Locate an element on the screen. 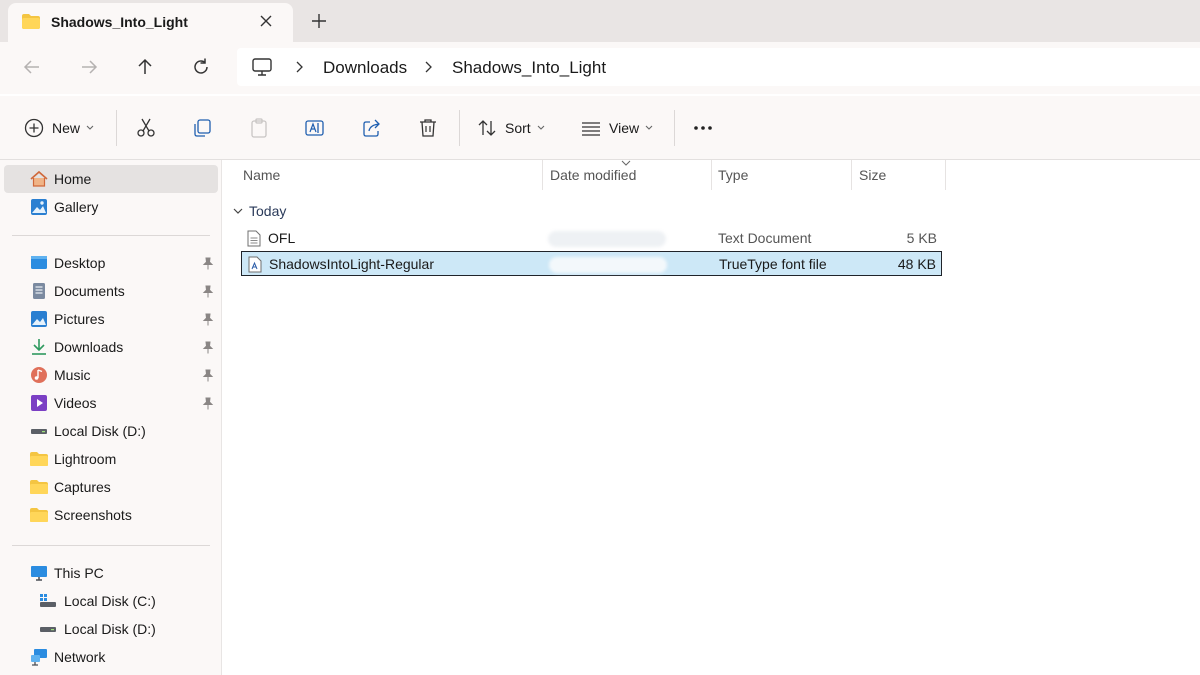 The image size is (1200, 675). sidebar-item-label: Gallery is located at coordinates (76, 207).